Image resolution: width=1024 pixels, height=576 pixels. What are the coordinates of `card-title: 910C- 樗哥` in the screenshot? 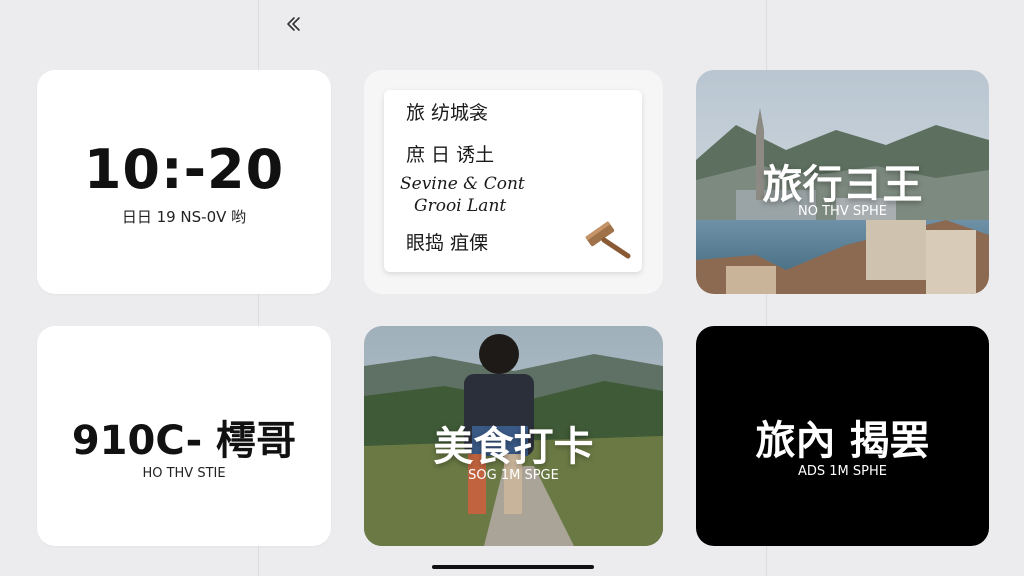 It's located at (184, 441).